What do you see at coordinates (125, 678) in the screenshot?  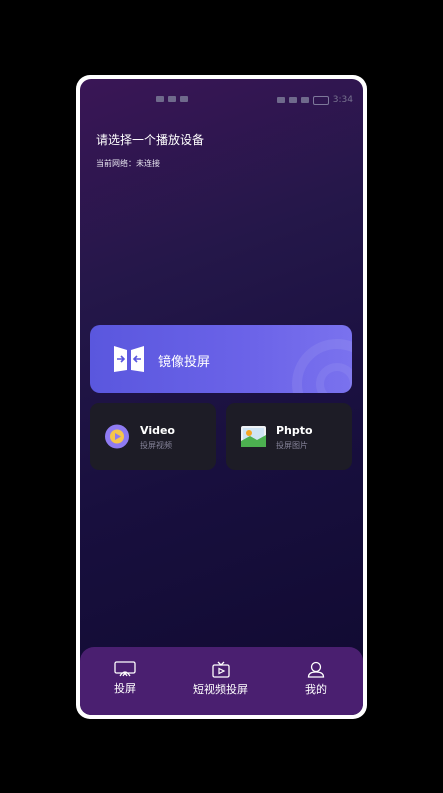 I see `tab-cast: 投屏` at bounding box center [125, 678].